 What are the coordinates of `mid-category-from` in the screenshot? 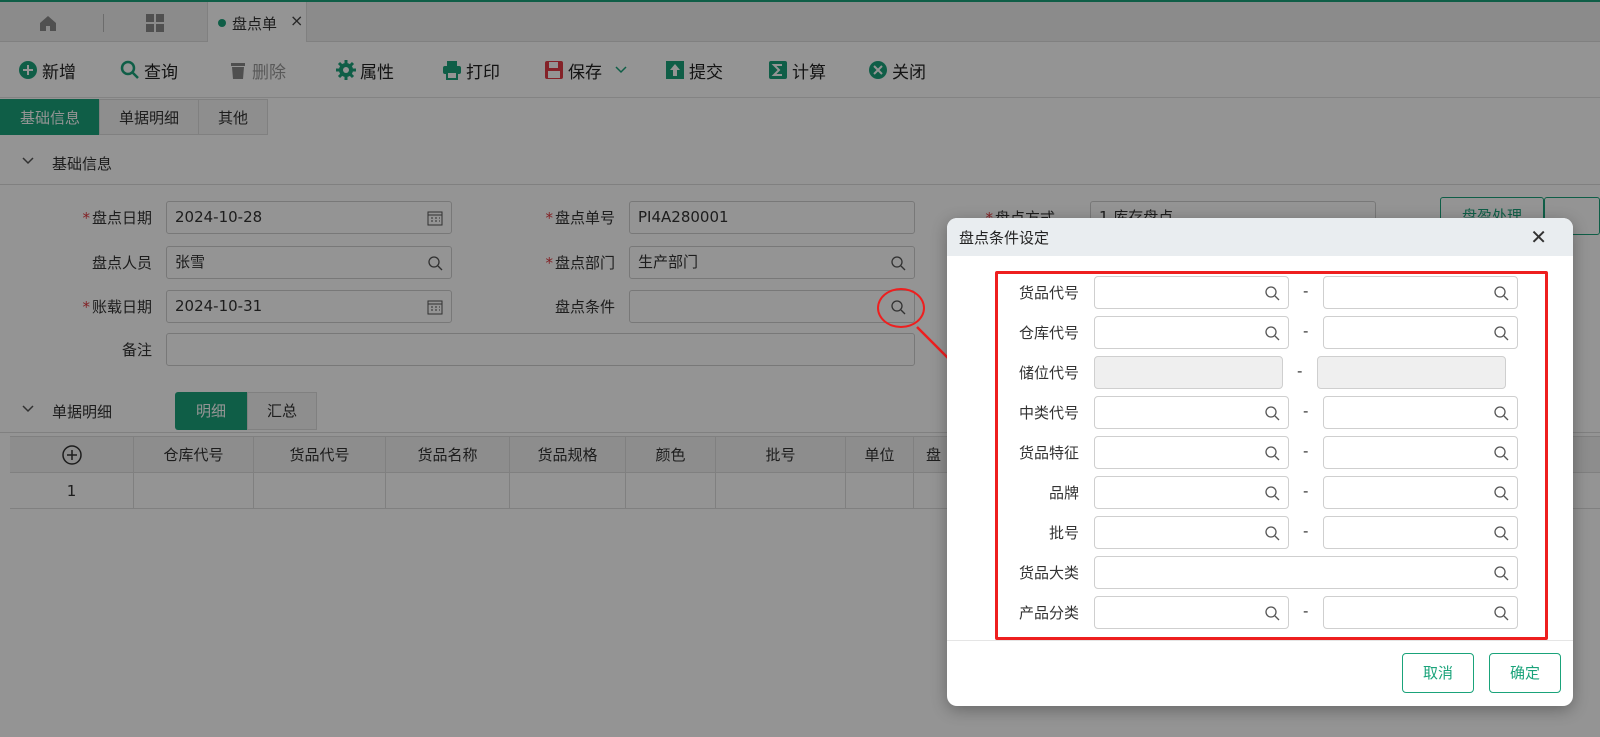 It's located at (1191, 412).